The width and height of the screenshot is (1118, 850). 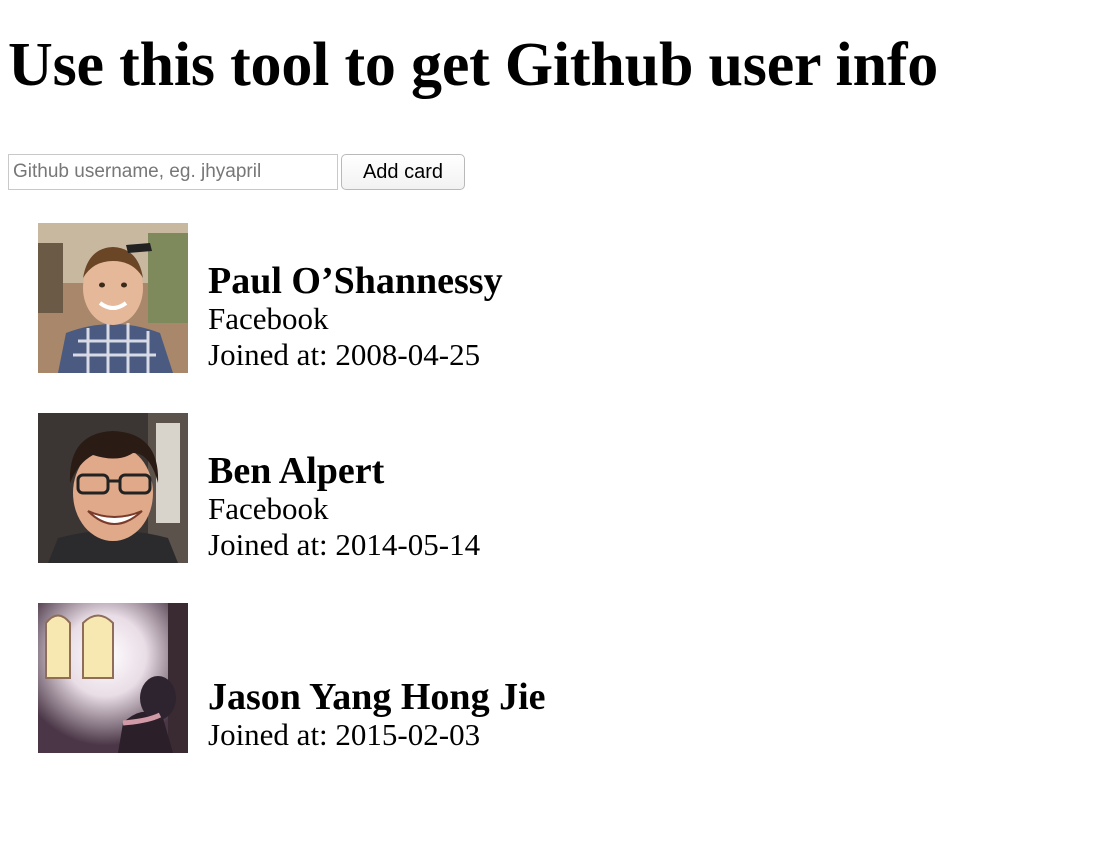 I want to click on add-card-form: Add card, so click(x=559, y=172).